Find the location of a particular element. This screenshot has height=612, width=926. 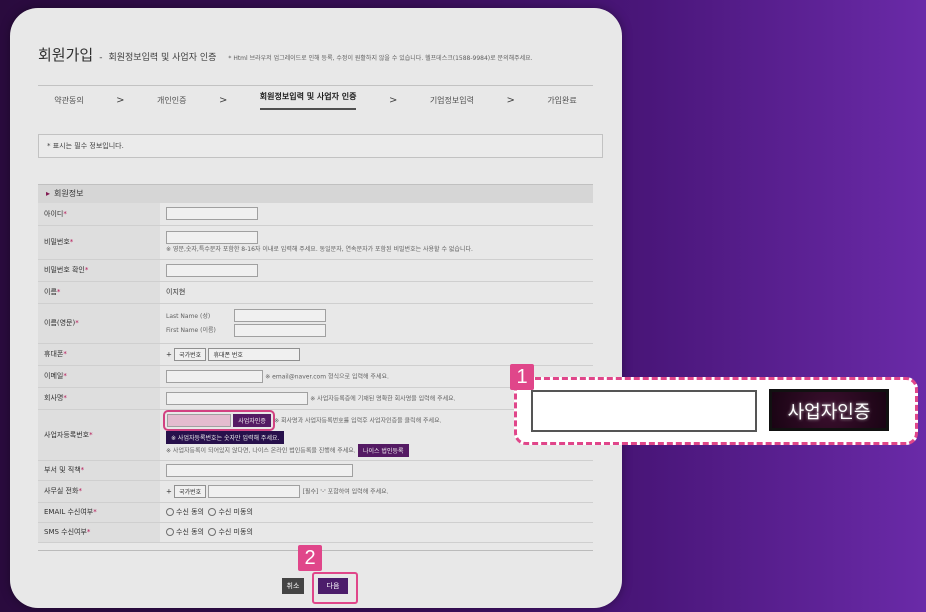

sms-agree-radio is located at coordinates (170, 532).